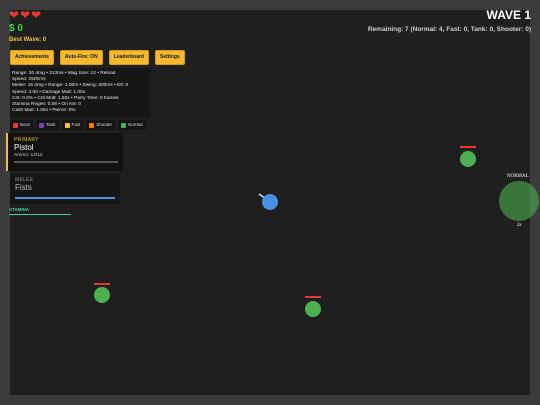 Image resolution: width=540 pixels, height=405 pixels. I want to click on spawner-type-label: NORMAL, so click(518, 176).